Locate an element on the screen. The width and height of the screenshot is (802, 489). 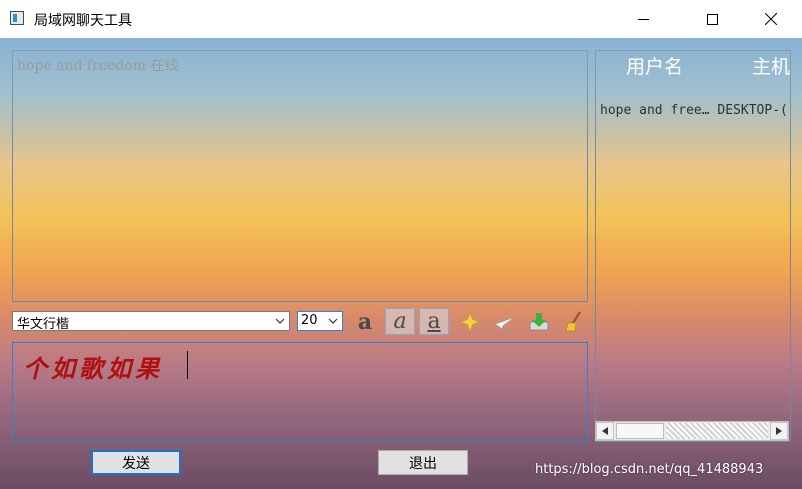
minimize-icon is located at coordinates (643, 19).